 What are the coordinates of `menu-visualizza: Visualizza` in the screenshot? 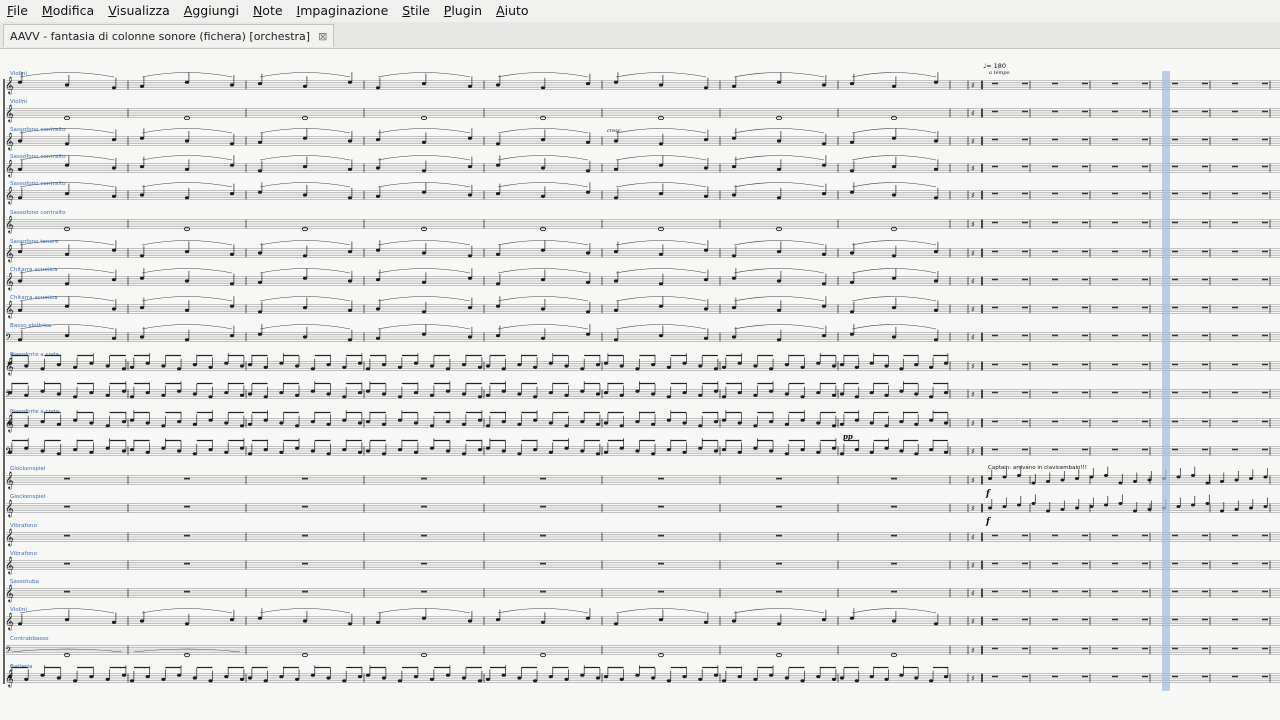 It's located at (139, 11).